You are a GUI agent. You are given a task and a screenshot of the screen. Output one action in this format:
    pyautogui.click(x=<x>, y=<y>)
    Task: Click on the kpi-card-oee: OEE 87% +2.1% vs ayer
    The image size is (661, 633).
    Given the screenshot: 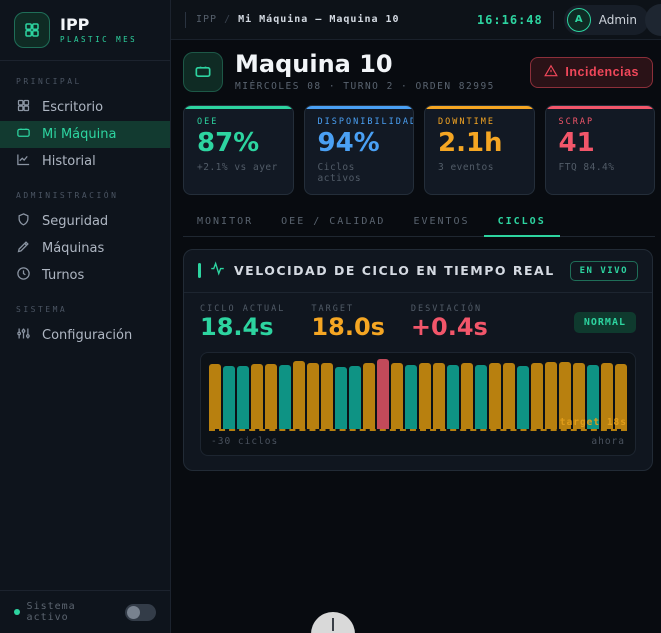 What is the action you would take?
    pyautogui.click(x=238, y=150)
    